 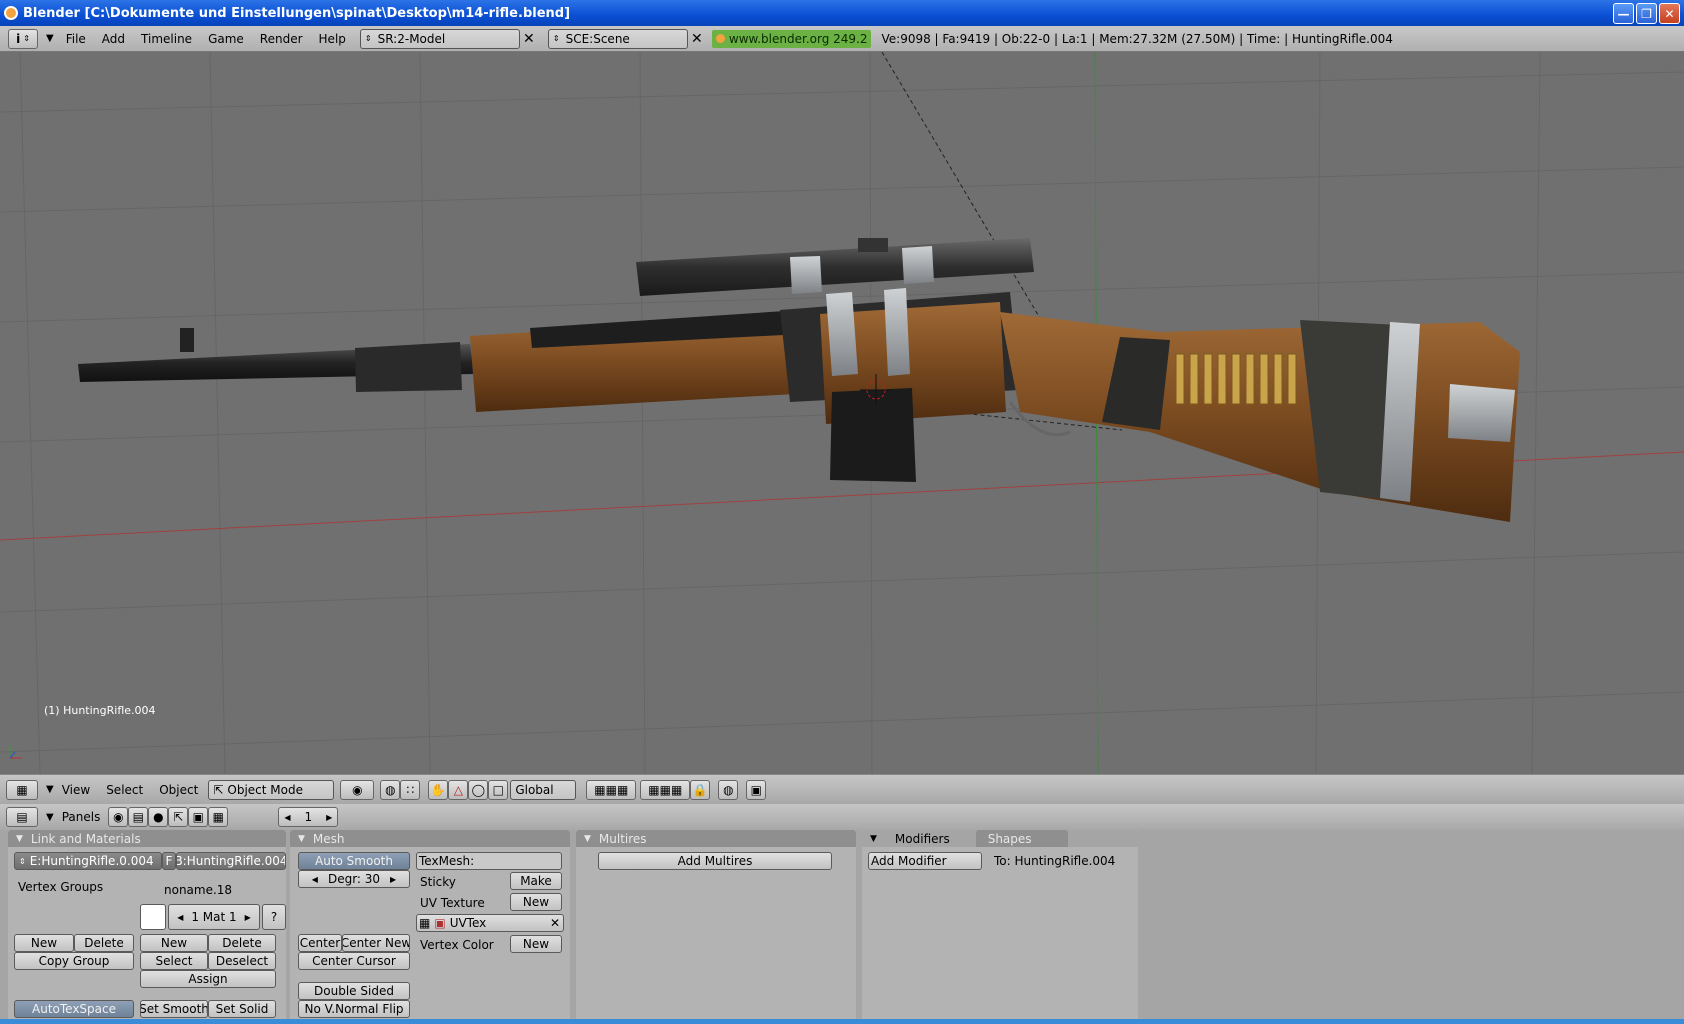 What do you see at coordinates (169, 861) in the screenshot?
I see `fake-user-button: F` at bounding box center [169, 861].